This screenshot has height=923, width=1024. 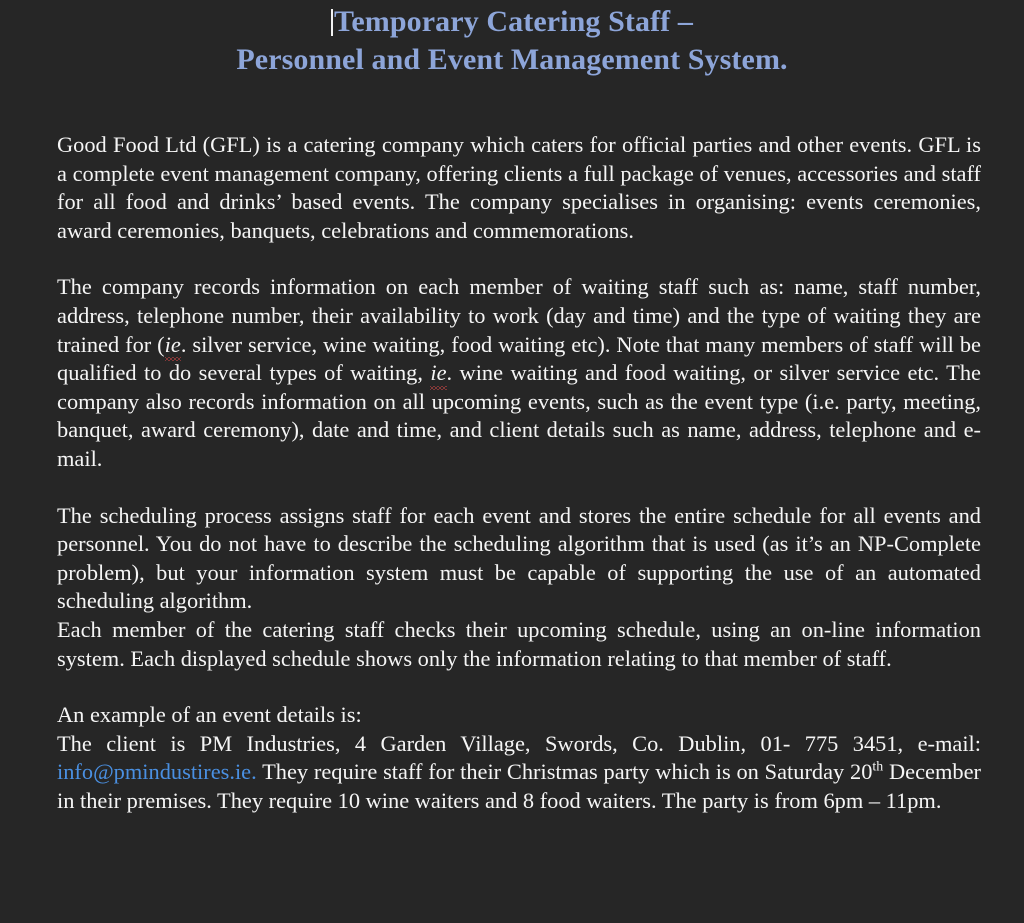 I want to click on title-body-spacer, so click(x=512, y=107).